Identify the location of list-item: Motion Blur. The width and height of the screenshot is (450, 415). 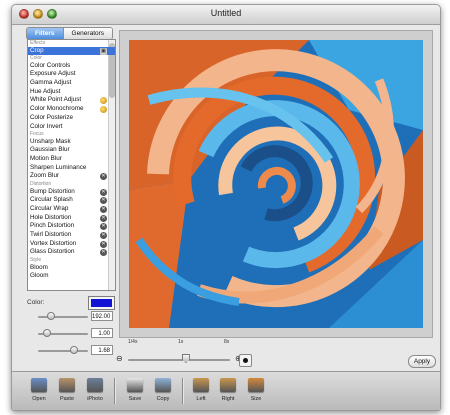
(71, 159).